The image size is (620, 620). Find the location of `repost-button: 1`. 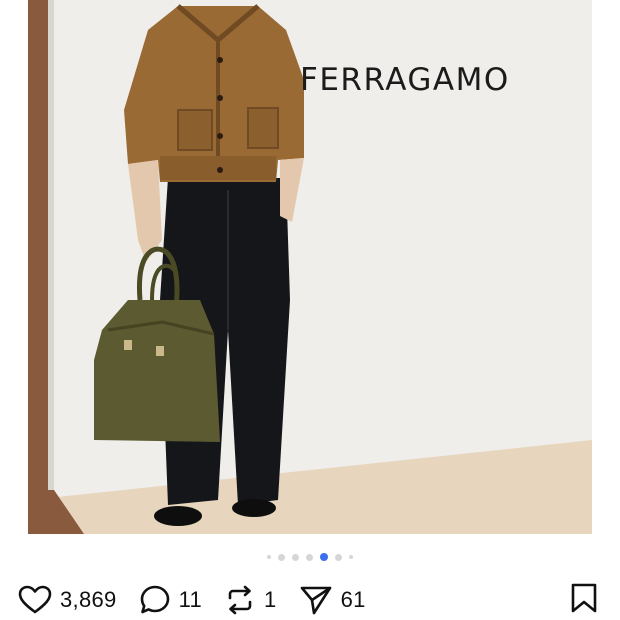

repost-button: 1 is located at coordinates (250, 600).